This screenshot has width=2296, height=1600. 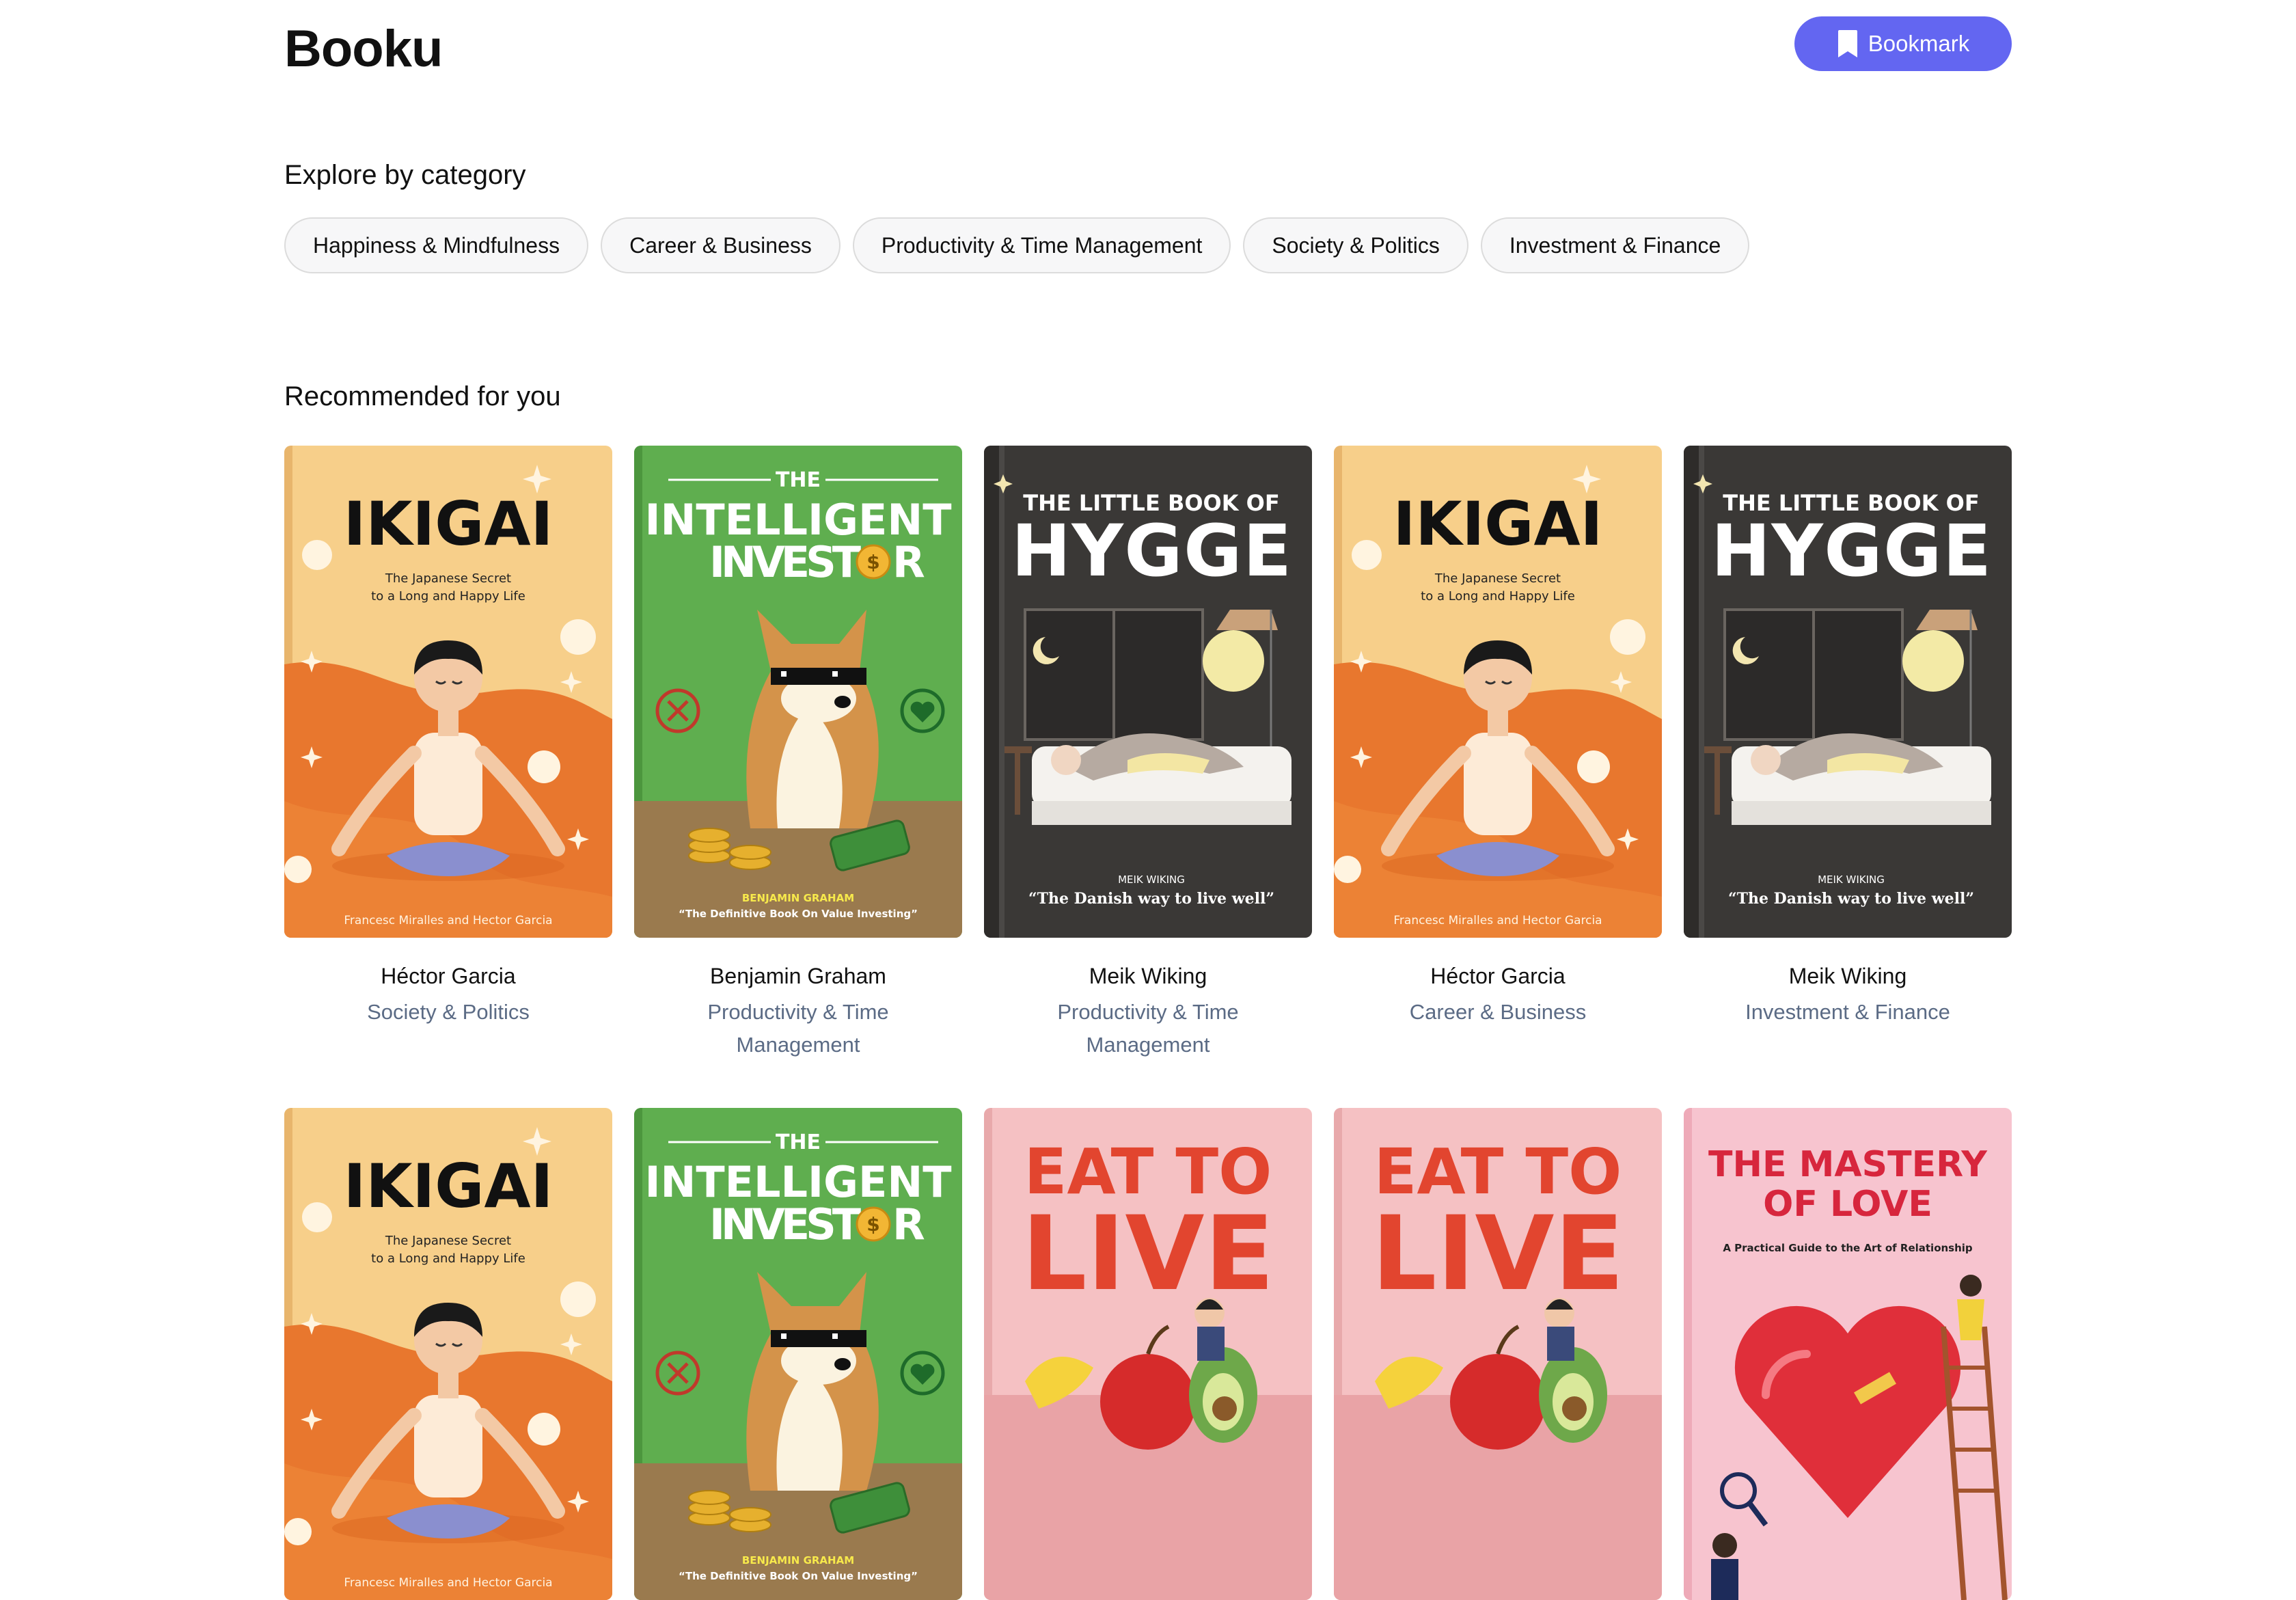 I want to click on bookmark-button-label: Bookmark, so click(x=1919, y=43).